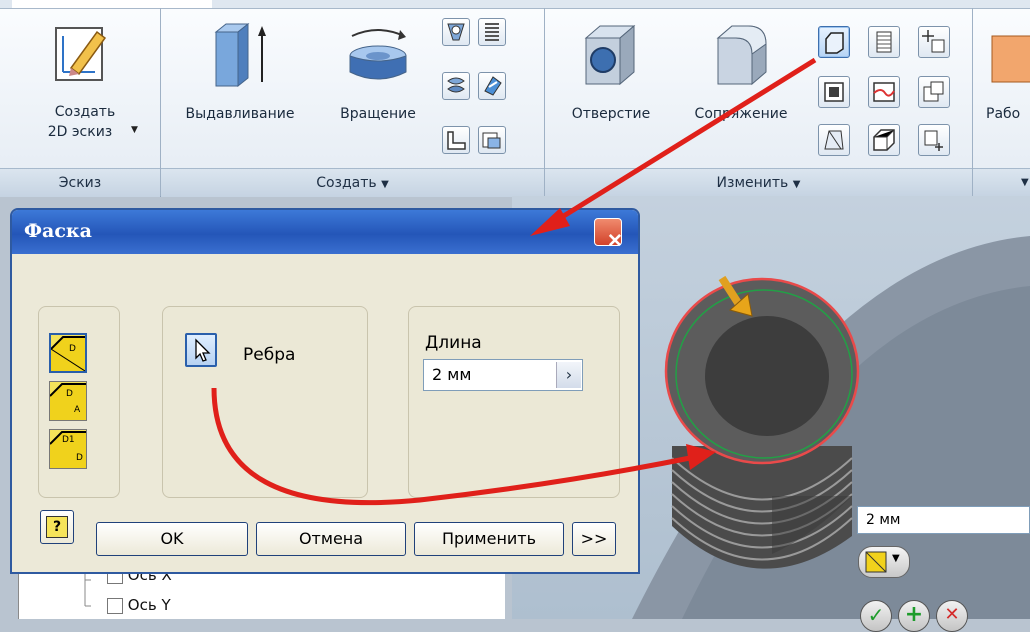  I want to click on sweep-button, so click(456, 86).